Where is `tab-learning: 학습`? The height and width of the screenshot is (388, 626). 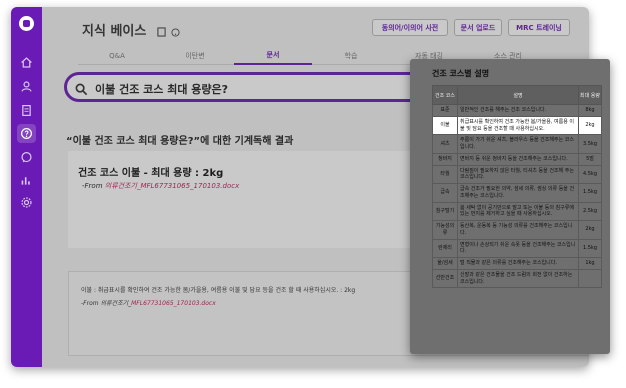 tab-learning: 학습 is located at coordinates (351, 56).